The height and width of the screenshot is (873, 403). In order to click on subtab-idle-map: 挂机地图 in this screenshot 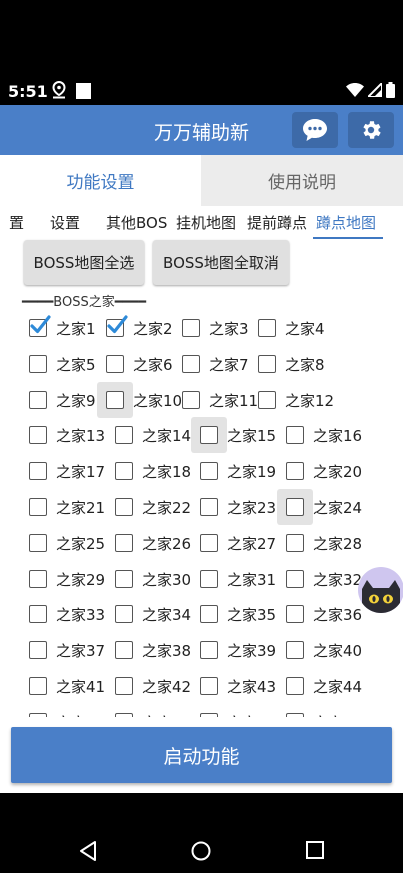, I will do `click(206, 222)`.